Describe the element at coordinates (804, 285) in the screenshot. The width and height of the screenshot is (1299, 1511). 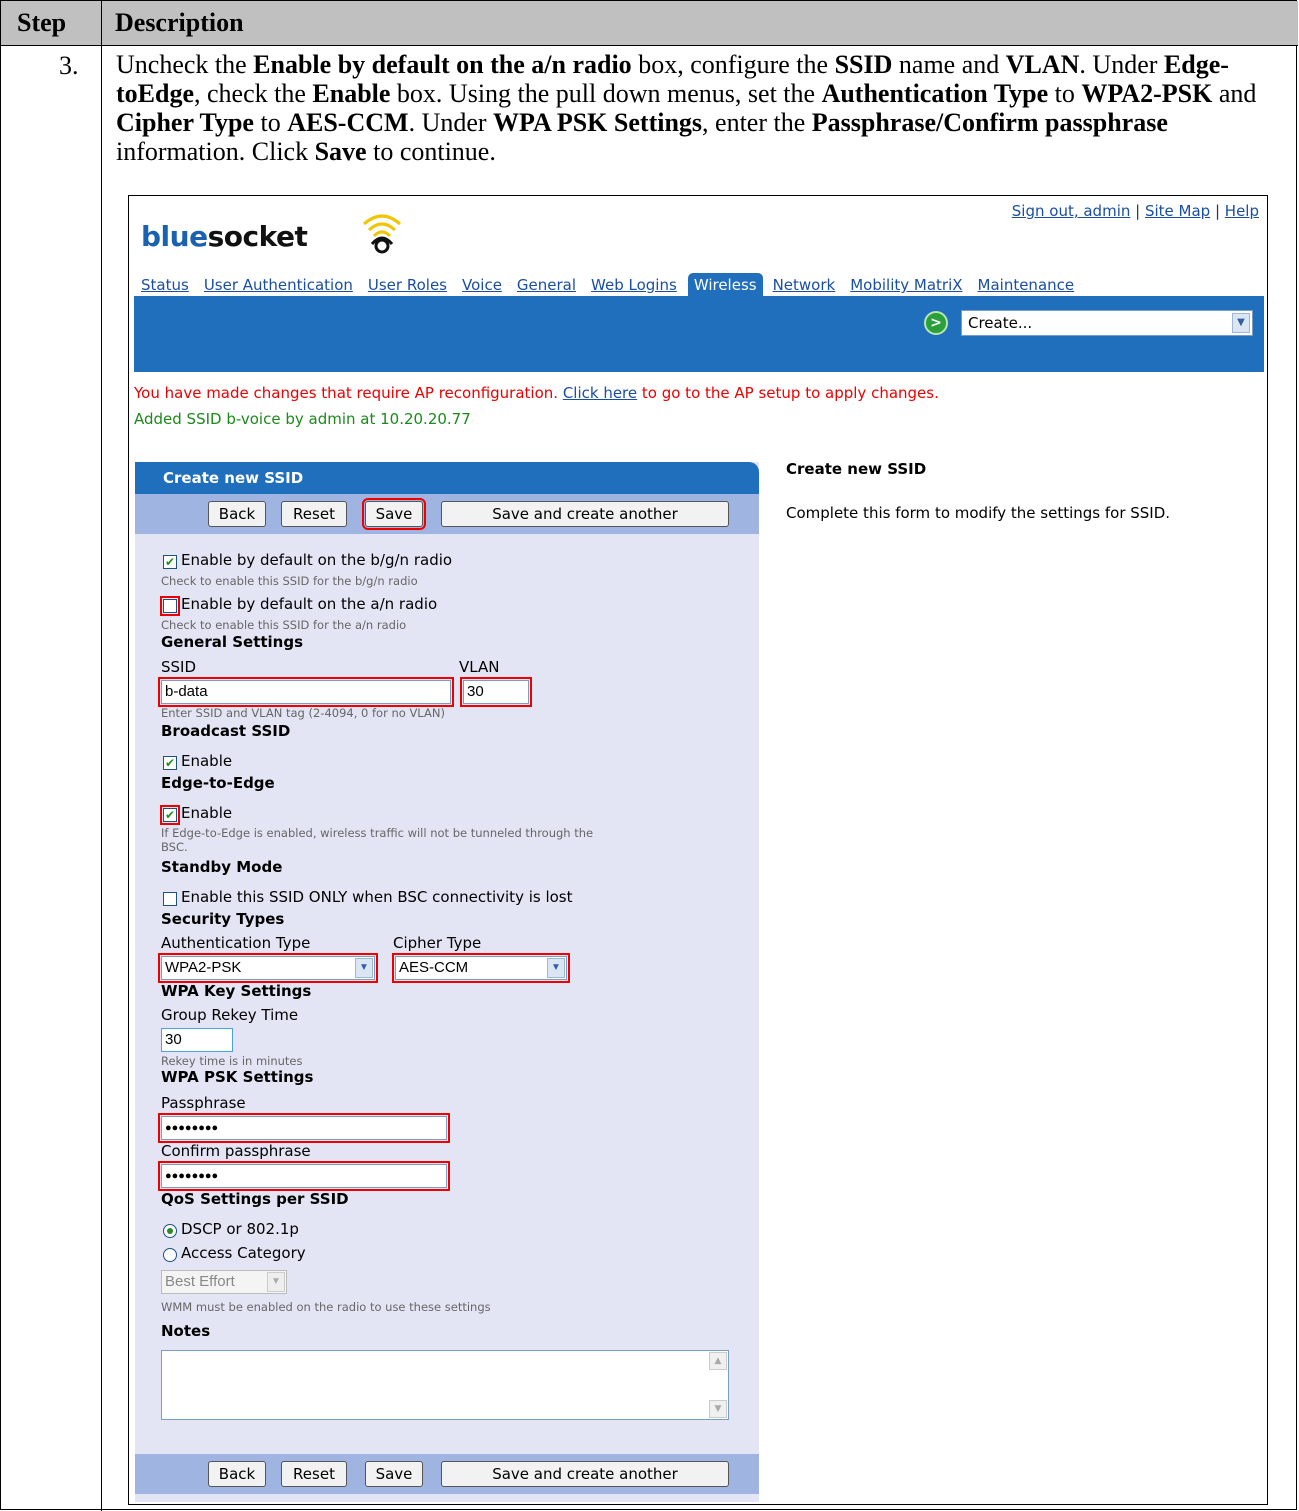
I see `nav-network: Network` at that location.